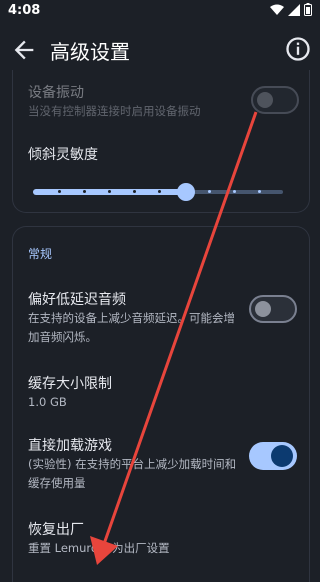 The width and height of the screenshot is (320, 582). Describe the element at coordinates (56, 530) in the screenshot. I see `factory-reset-title: 恢复出厂` at that location.